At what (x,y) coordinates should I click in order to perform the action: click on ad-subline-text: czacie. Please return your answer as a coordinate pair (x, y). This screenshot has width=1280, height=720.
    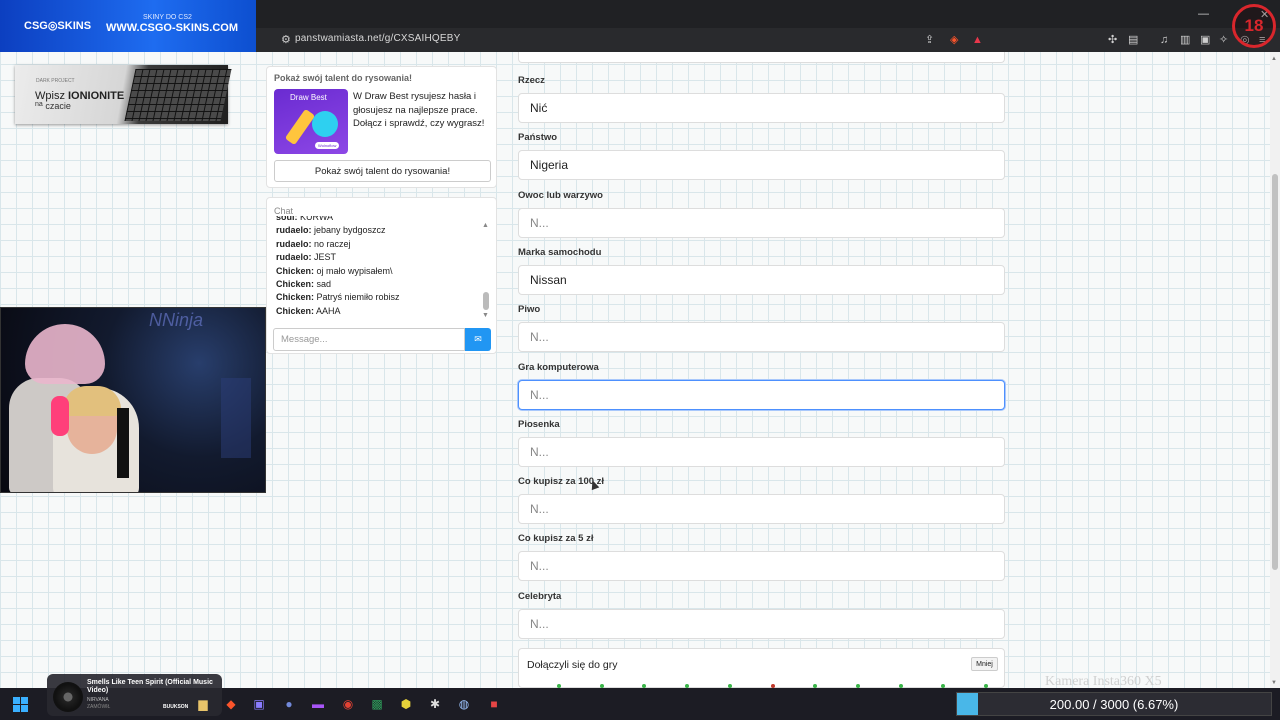
    Looking at the image, I should click on (58, 106).